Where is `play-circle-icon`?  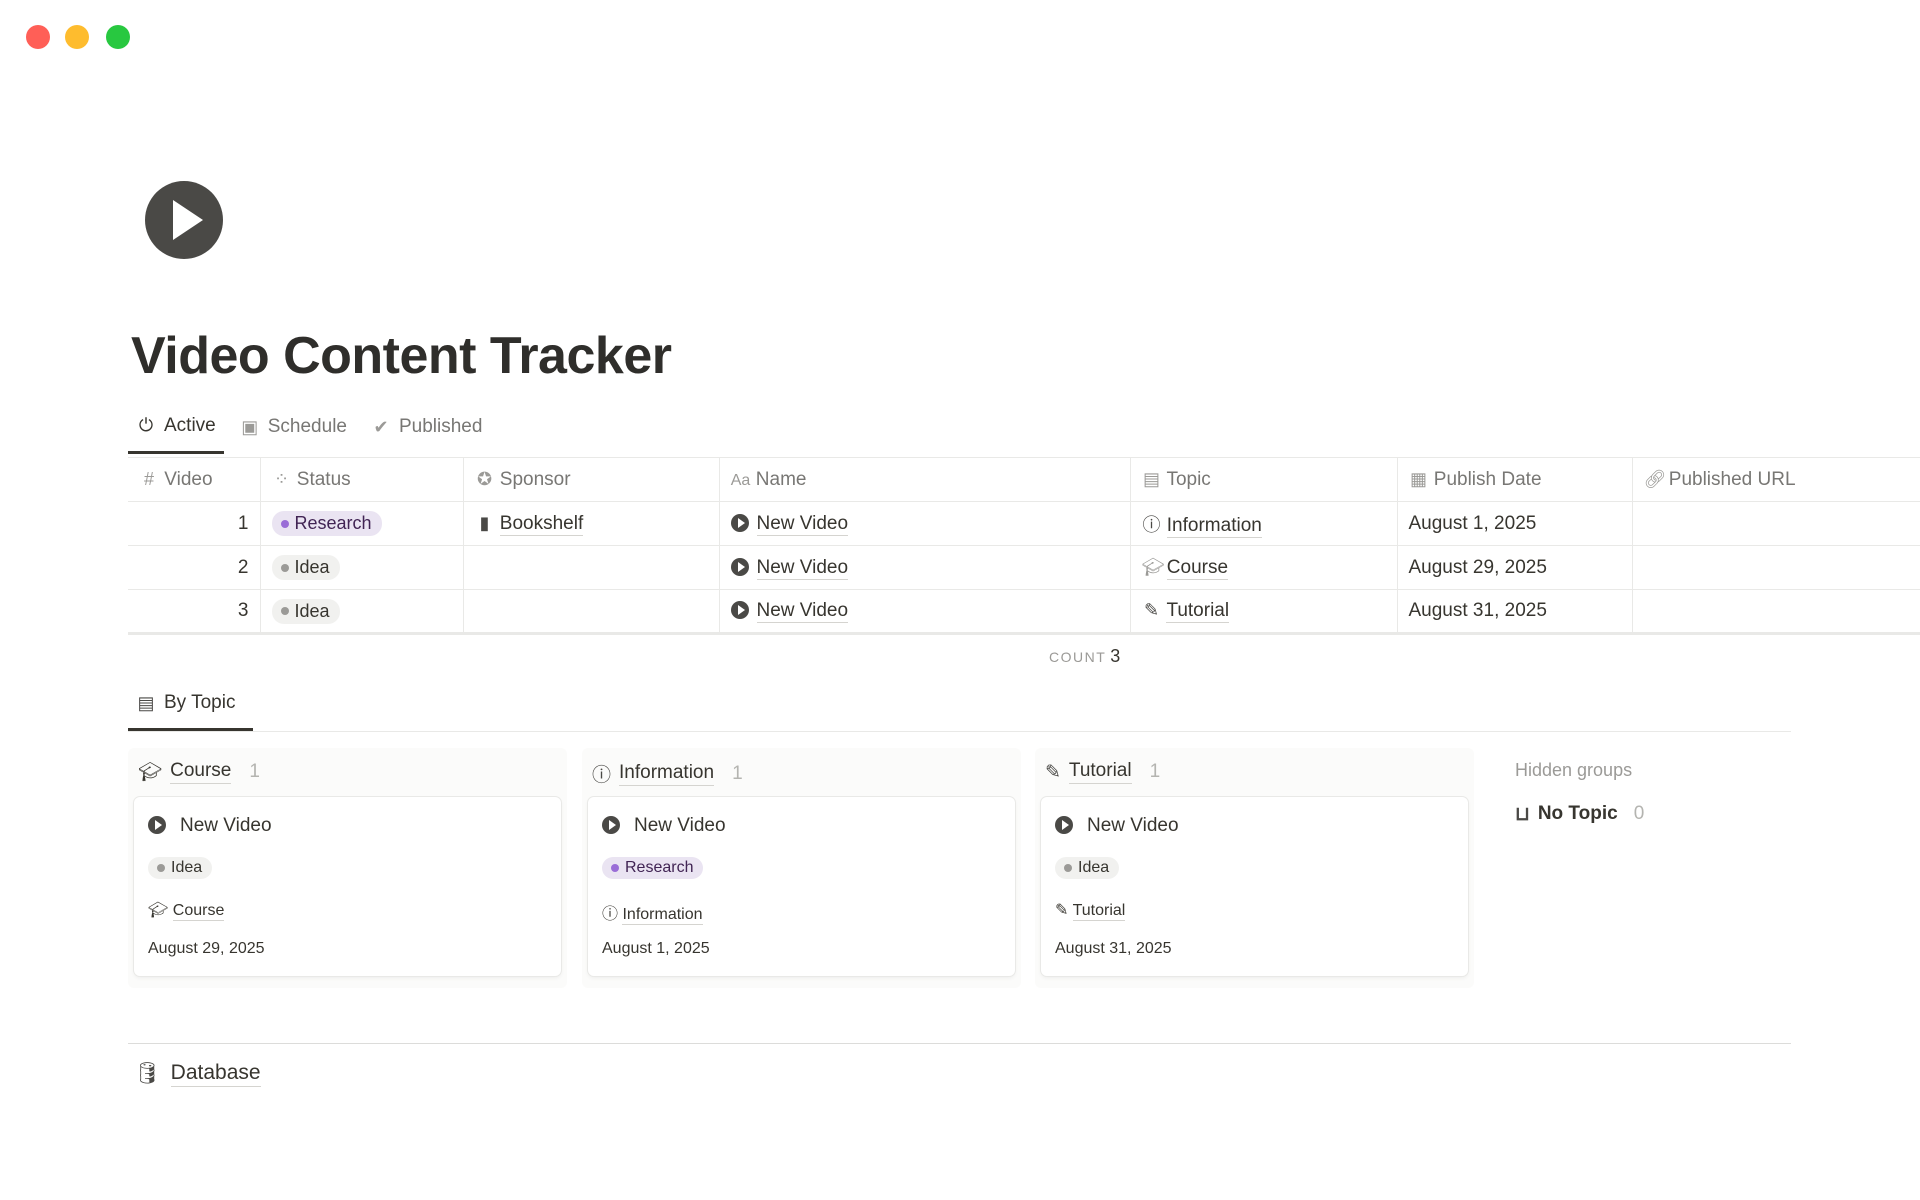 play-circle-icon is located at coordinates (184, 220).